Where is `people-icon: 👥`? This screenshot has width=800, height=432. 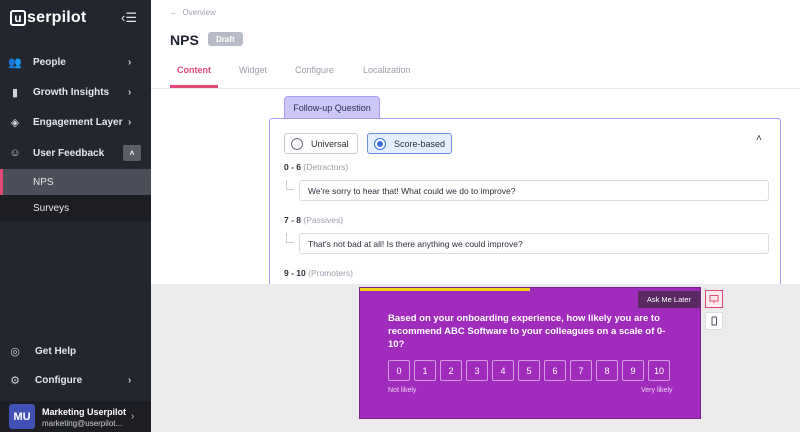 people-icon: 👥 is located at coordinates (15, 62).